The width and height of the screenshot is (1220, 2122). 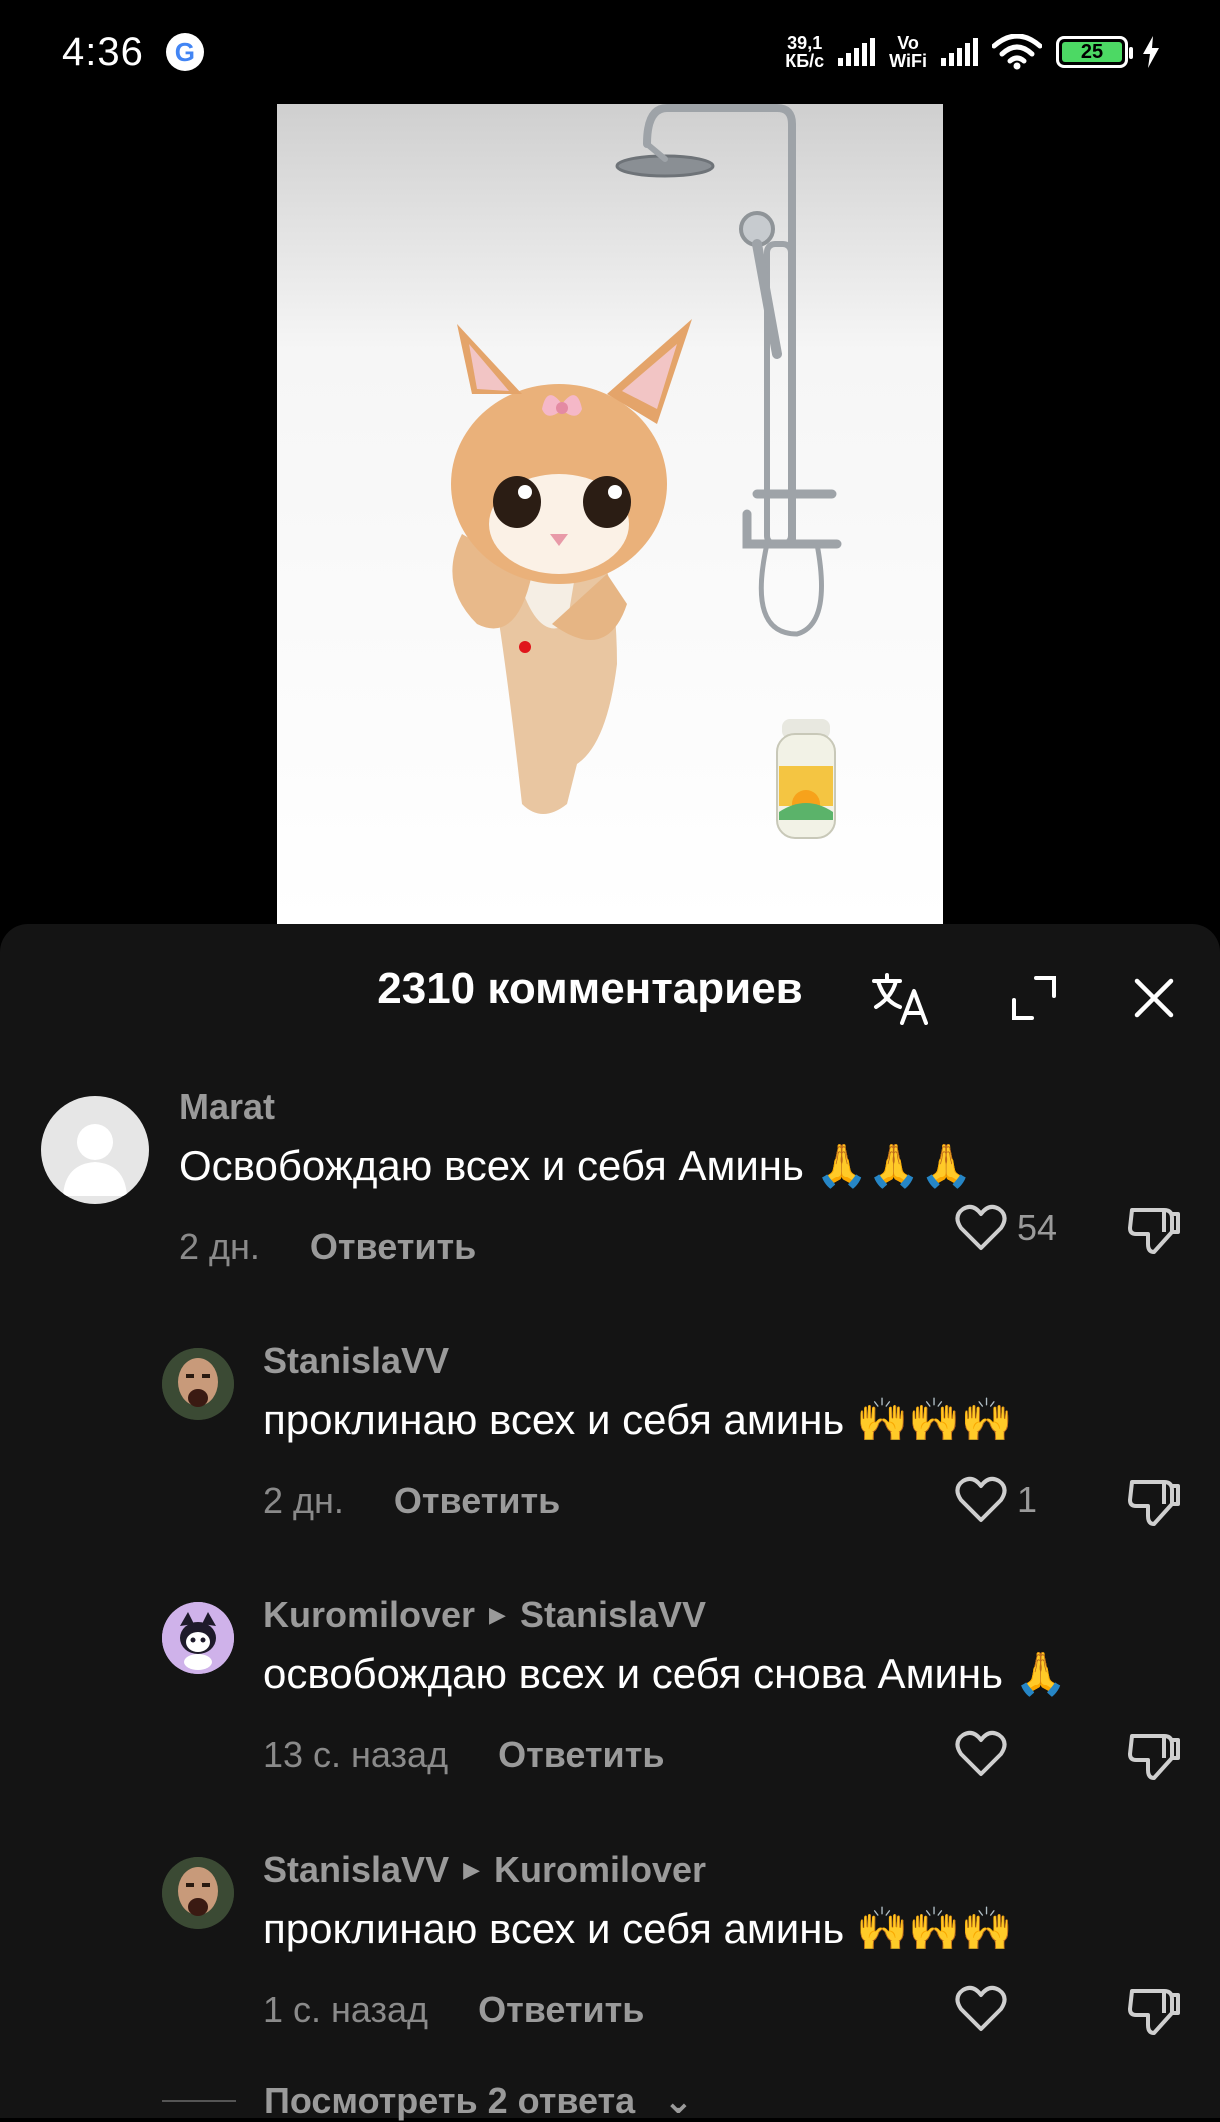 I want to click on vowifi-icon: Vo WiFi, so click(x=908, y=52).